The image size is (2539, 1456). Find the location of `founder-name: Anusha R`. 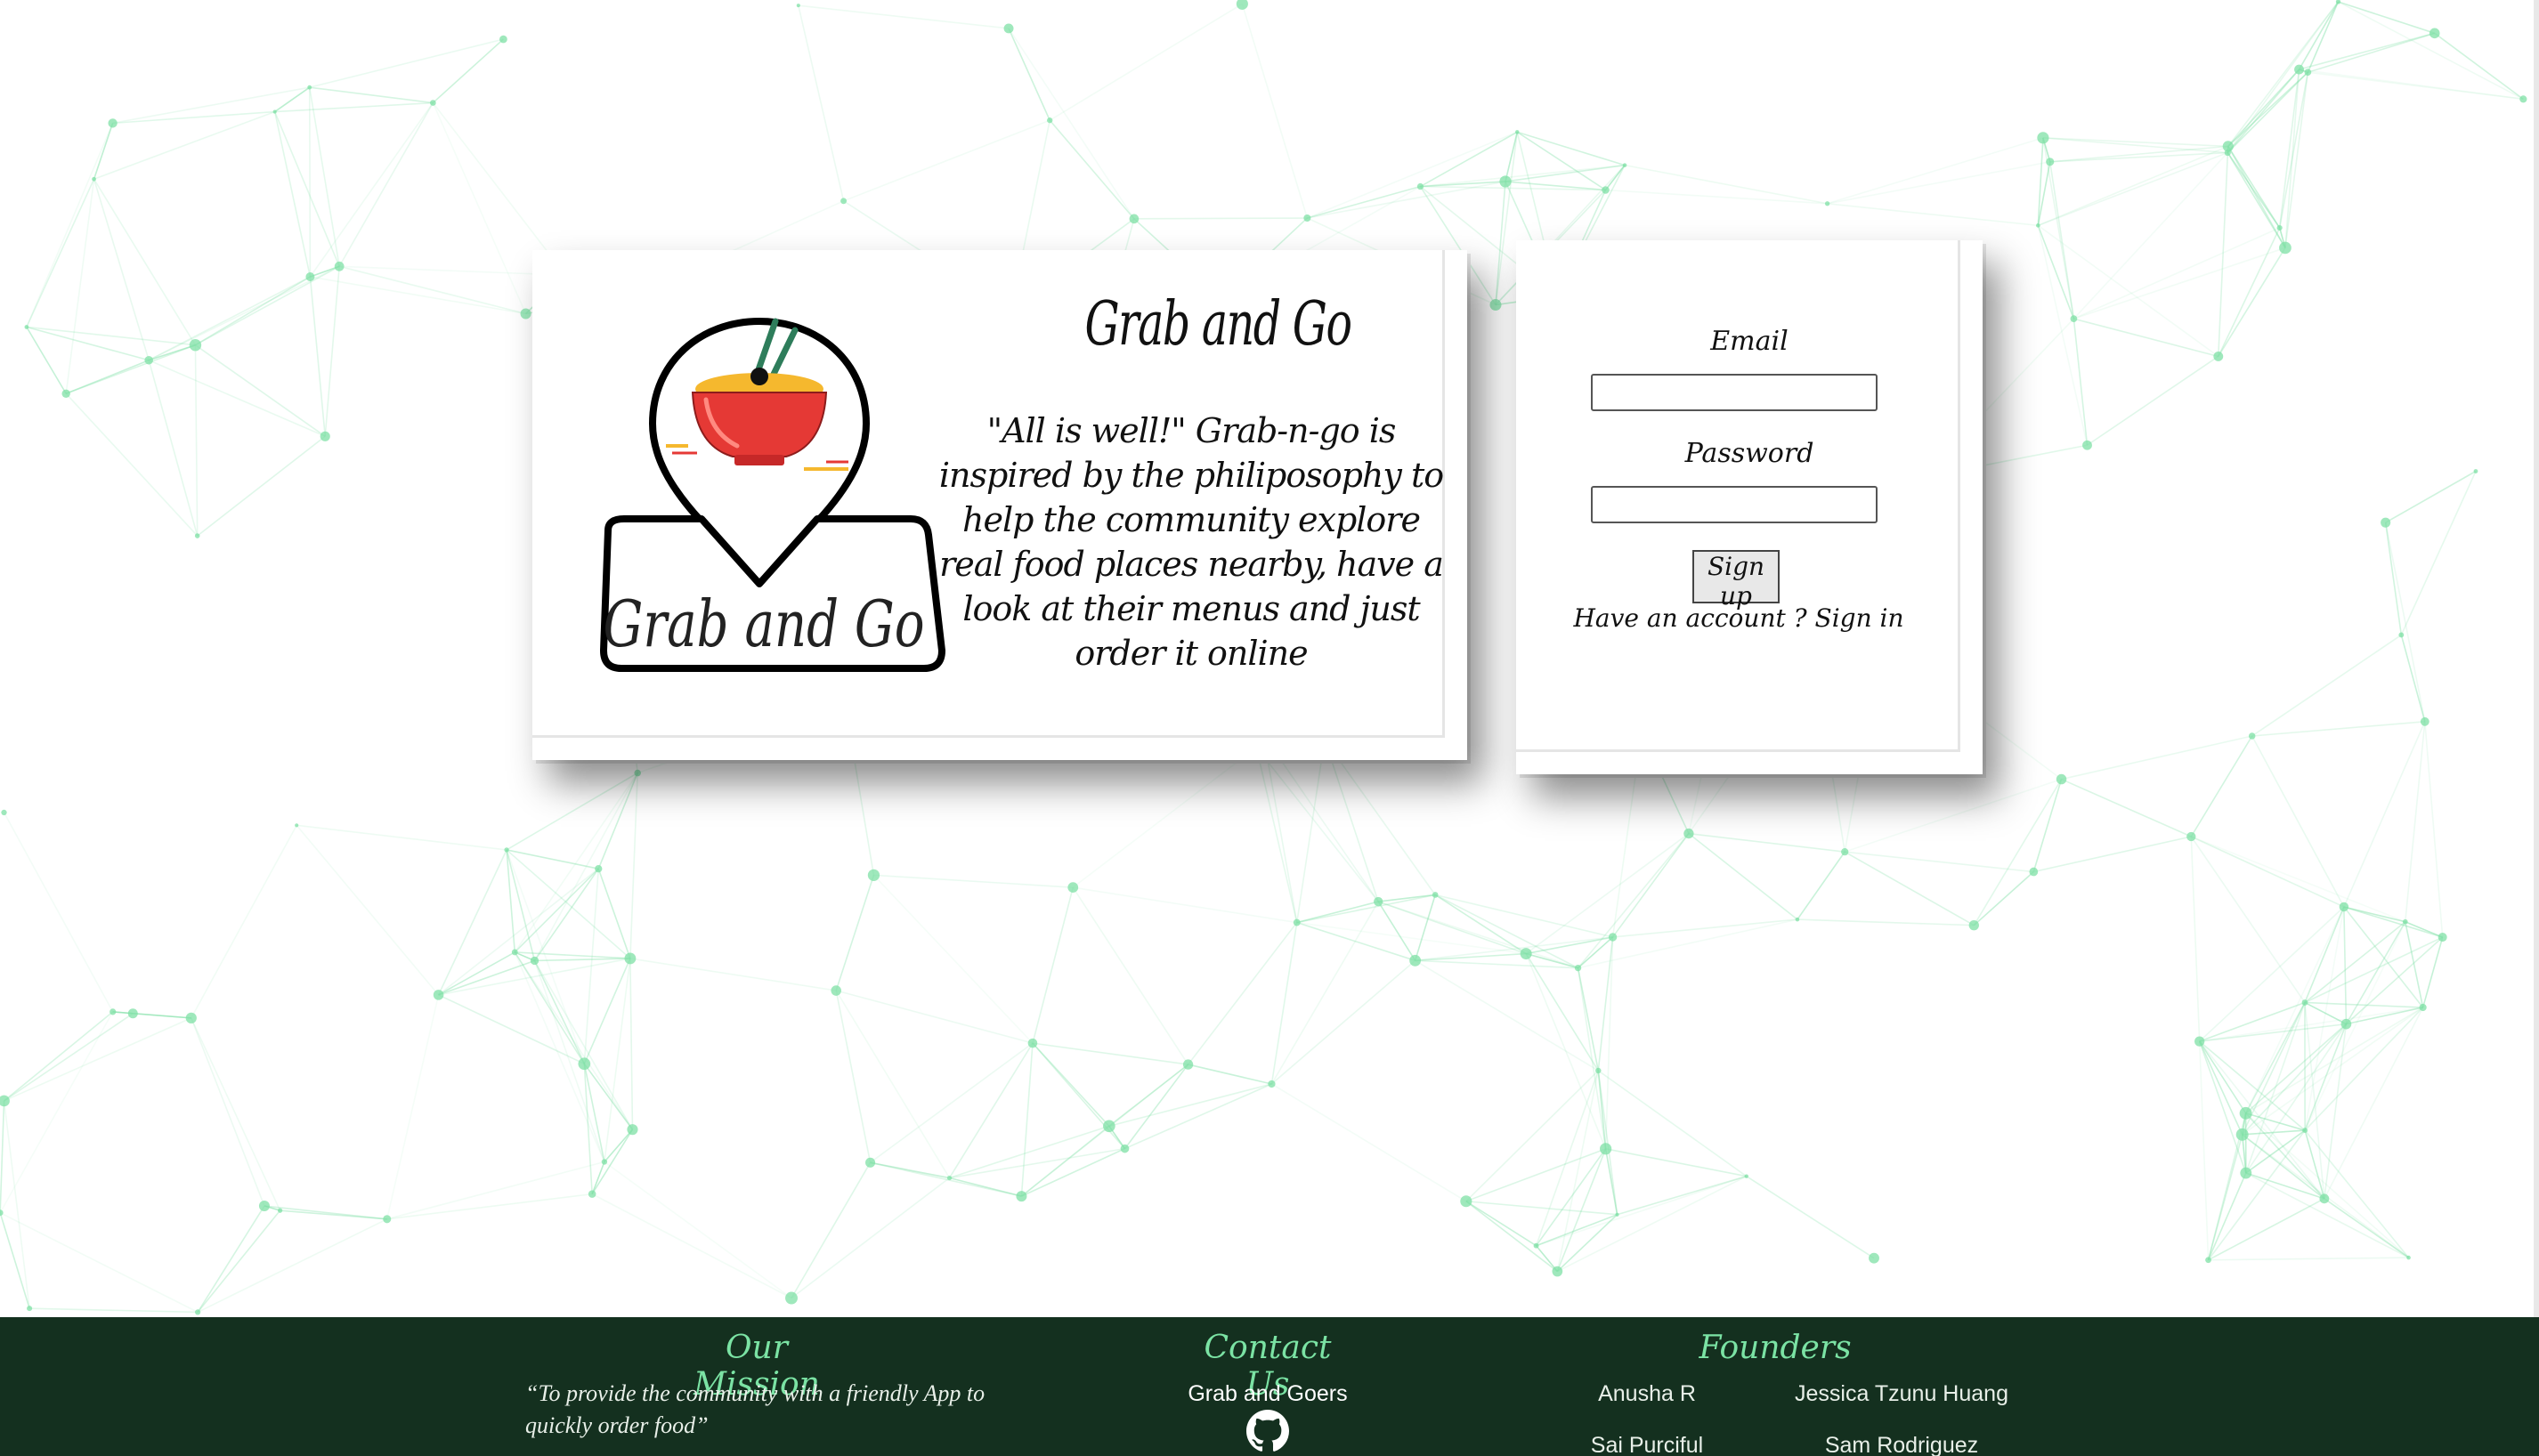

founder-name: Anusha R is located at coordinates (1647, 1393).